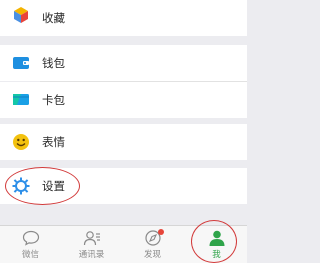 This screenshot has height=263, width=320. I want to click on person-icon, so click(216, 238).